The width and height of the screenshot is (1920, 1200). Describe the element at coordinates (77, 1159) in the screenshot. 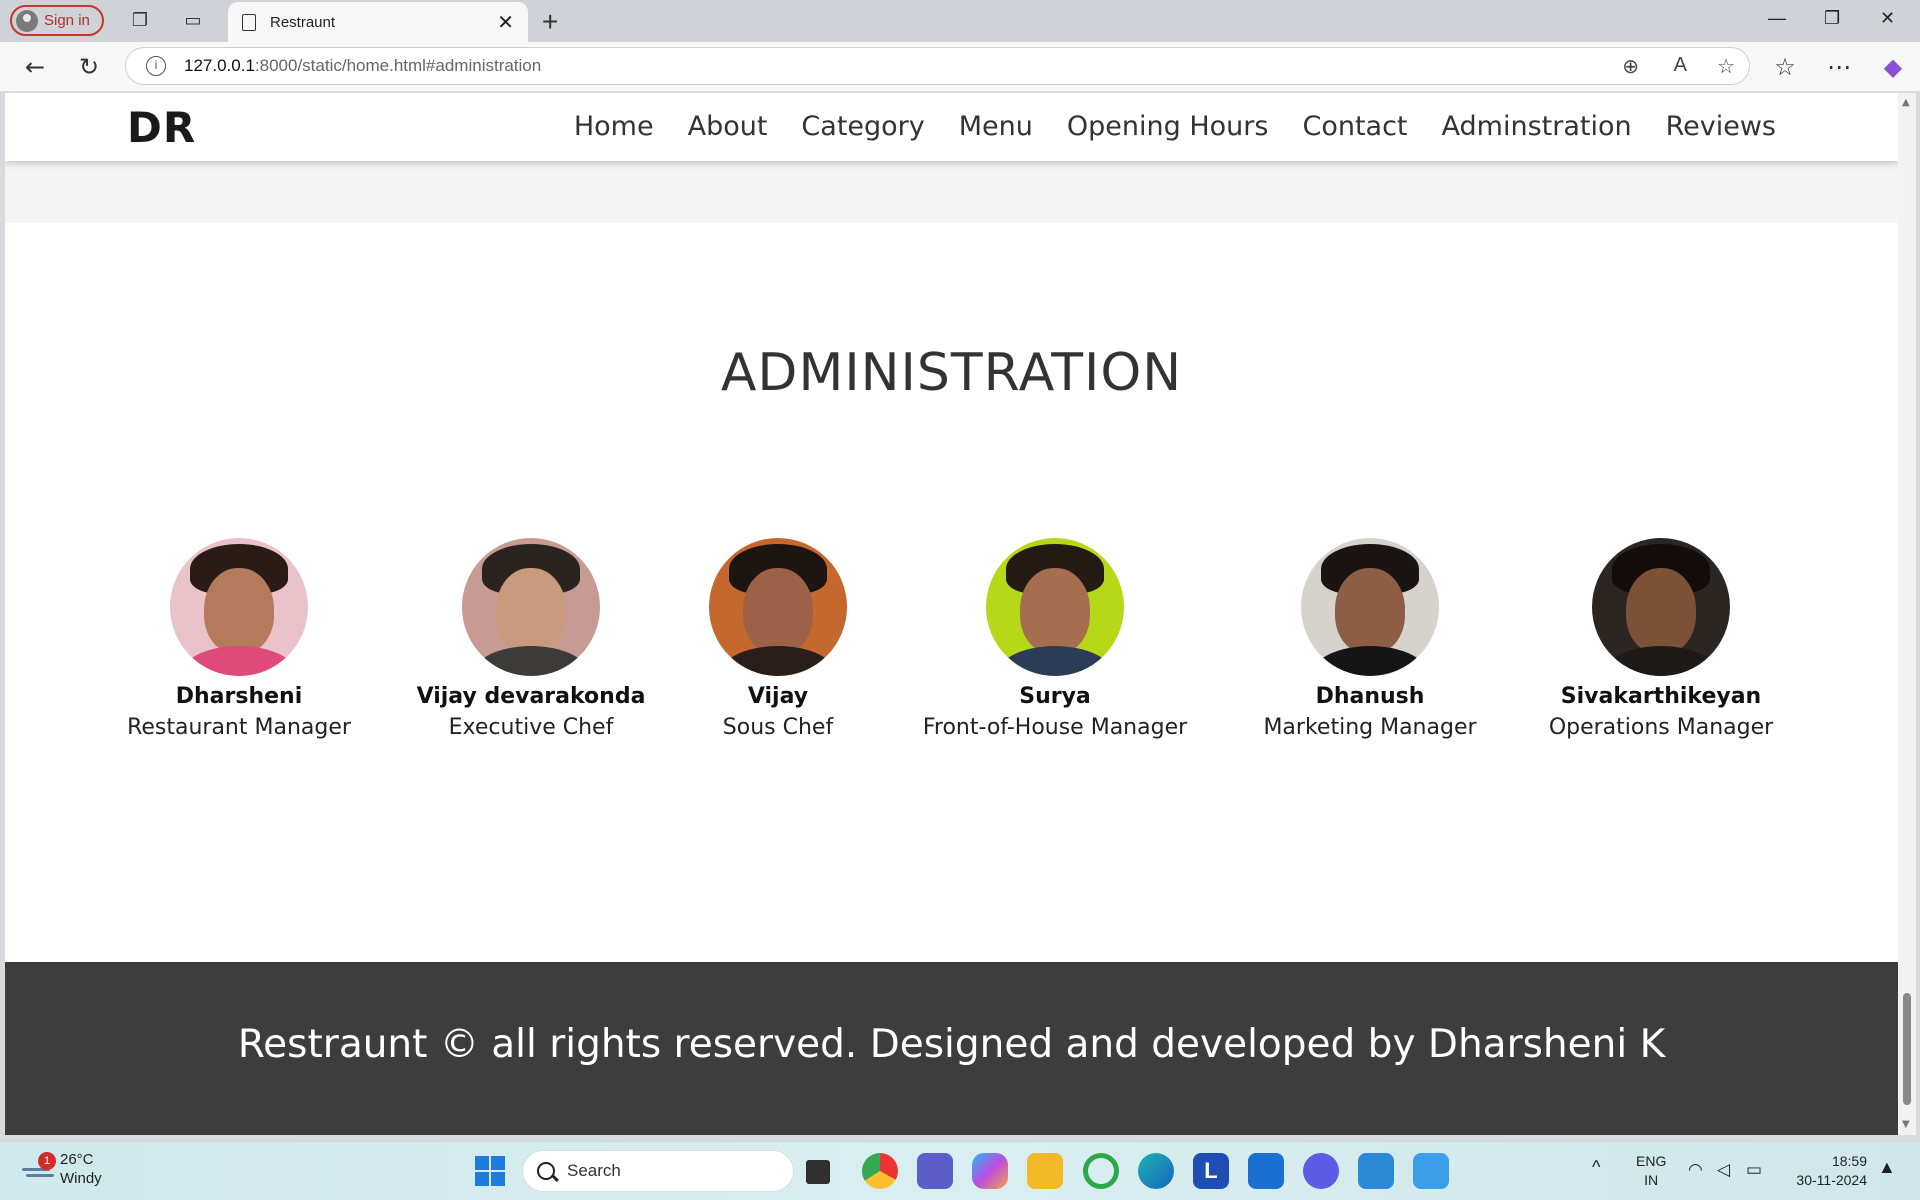

I see `temperature: 26°C` at that location.